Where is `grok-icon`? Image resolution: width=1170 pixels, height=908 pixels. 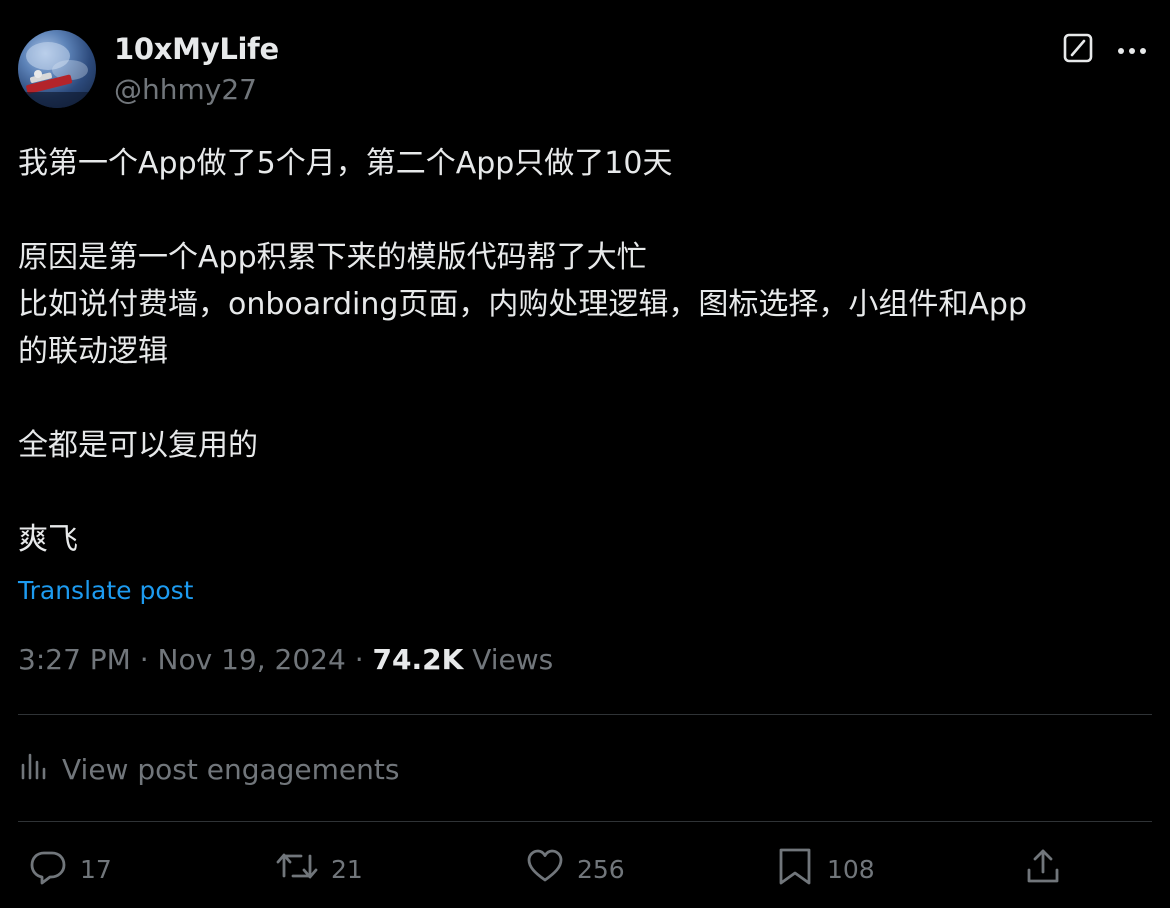 grok-icon is located at coordinates (1078, 50).